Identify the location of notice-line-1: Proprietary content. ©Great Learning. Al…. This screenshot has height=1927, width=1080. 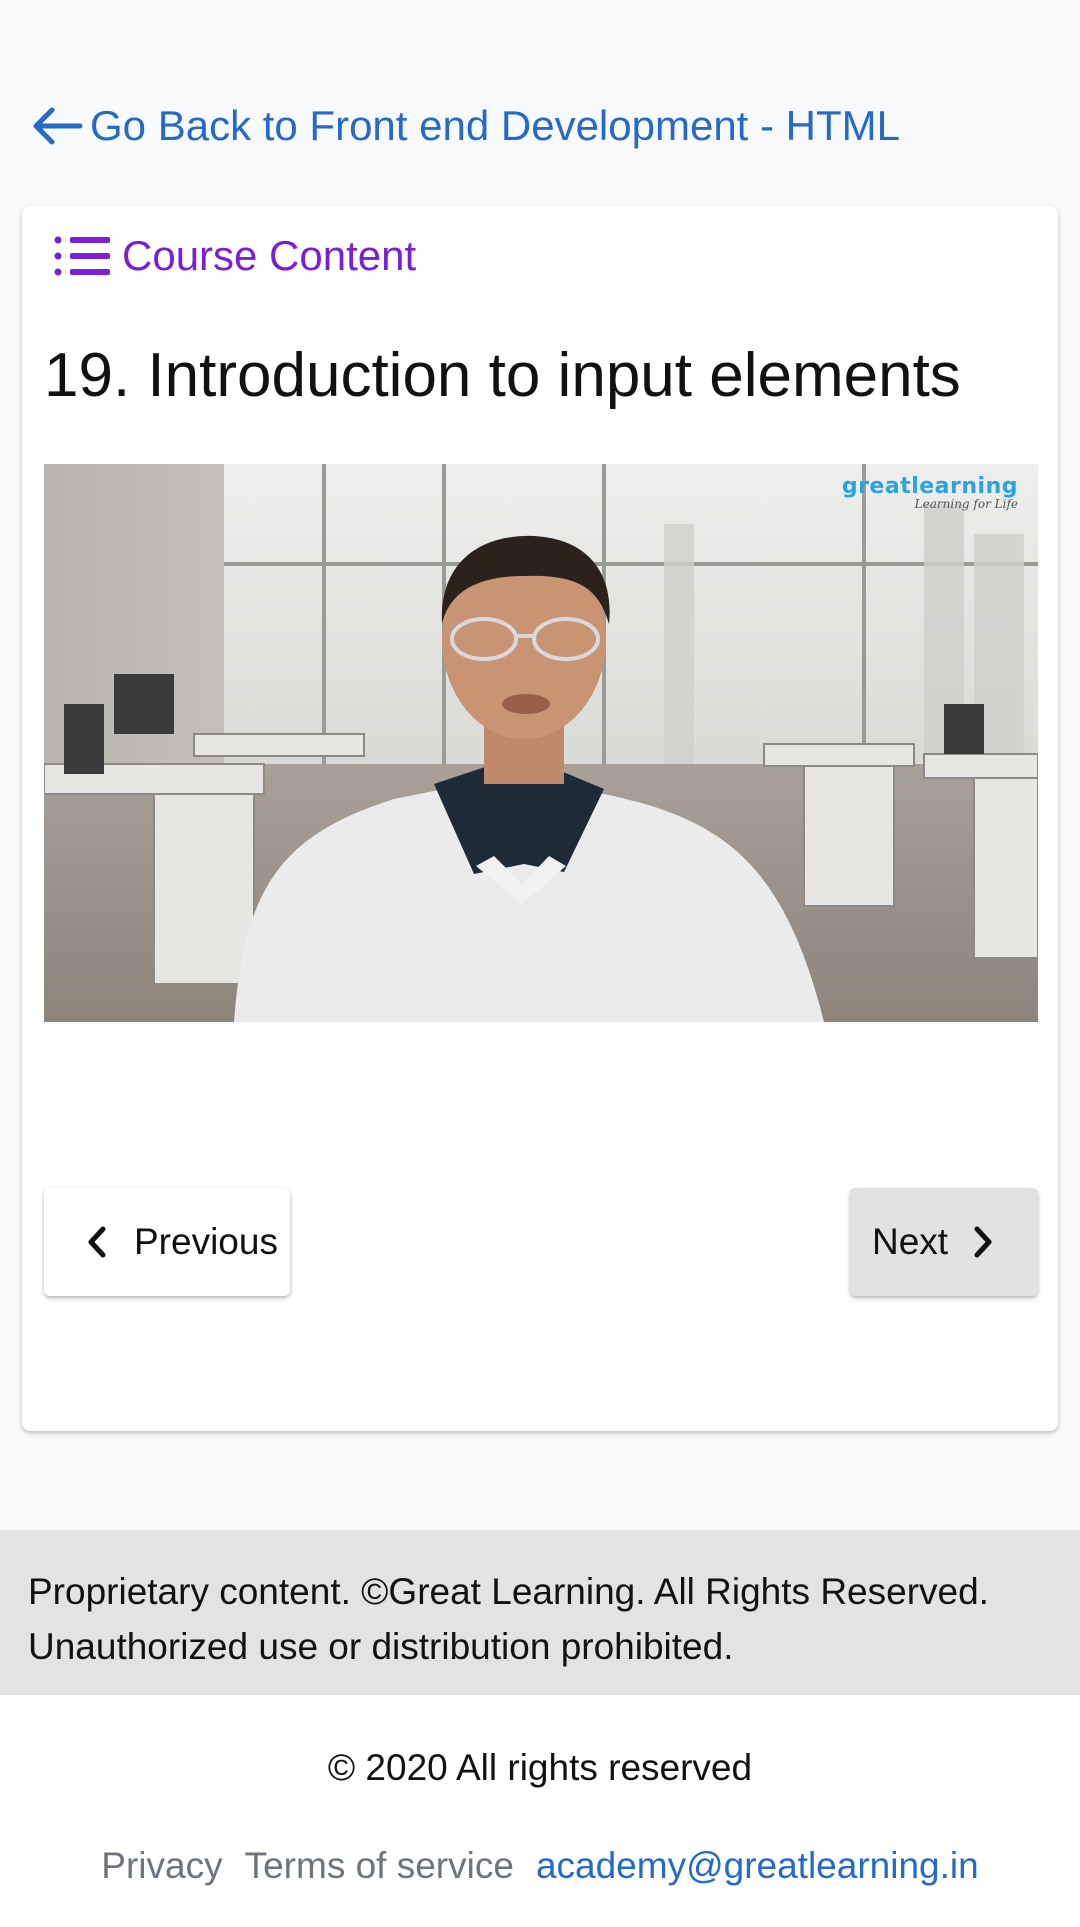
(508, 1591).